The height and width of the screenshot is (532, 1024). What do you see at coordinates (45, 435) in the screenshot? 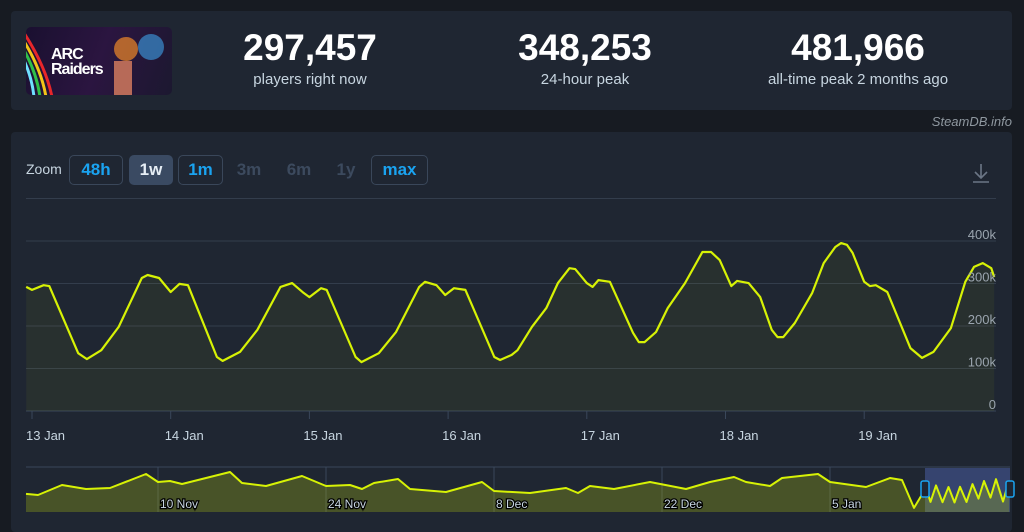
I see `x-tick-label: 13 Jan` at bounding box center [45, 435].